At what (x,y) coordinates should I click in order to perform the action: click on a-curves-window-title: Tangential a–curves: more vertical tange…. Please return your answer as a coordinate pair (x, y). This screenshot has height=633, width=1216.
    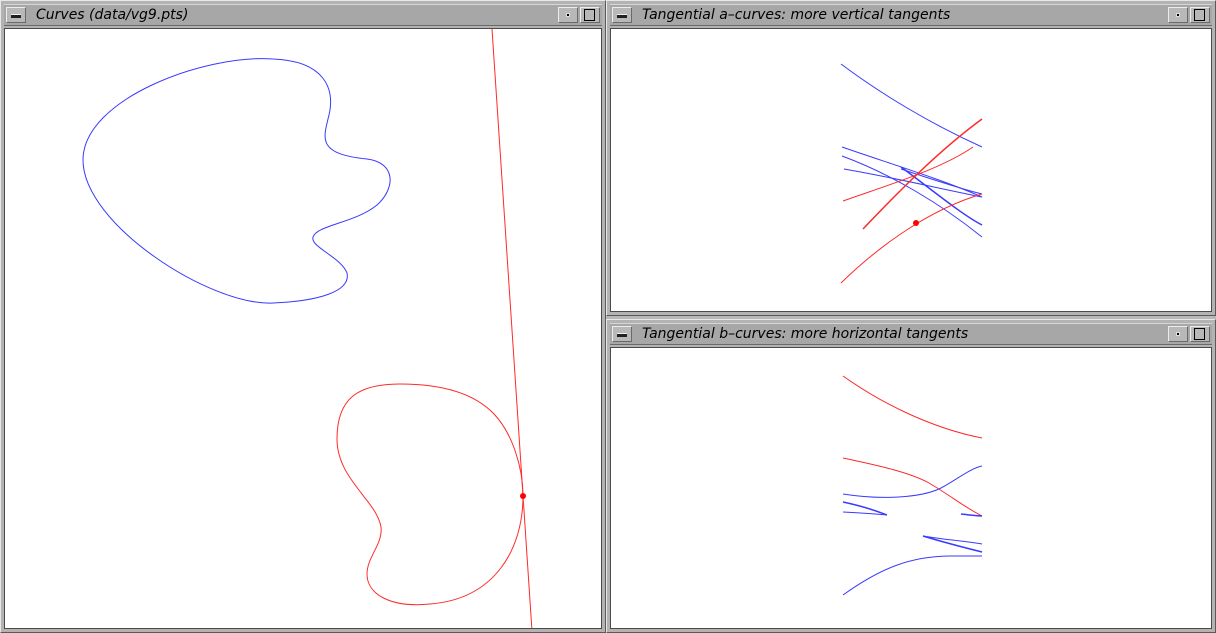
    Looking at the image, I should click on (796, 15).